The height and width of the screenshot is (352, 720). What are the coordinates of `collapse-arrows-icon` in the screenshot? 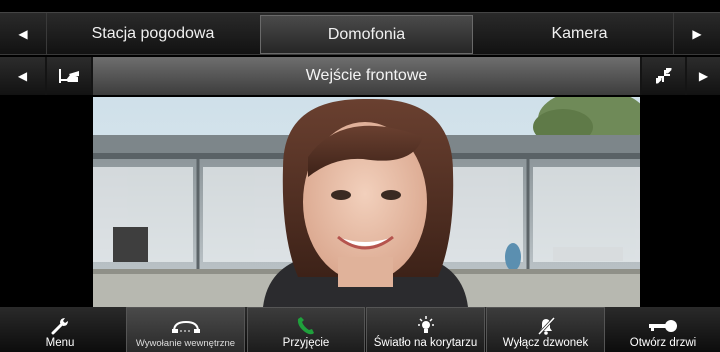 It's located at (663, 76).